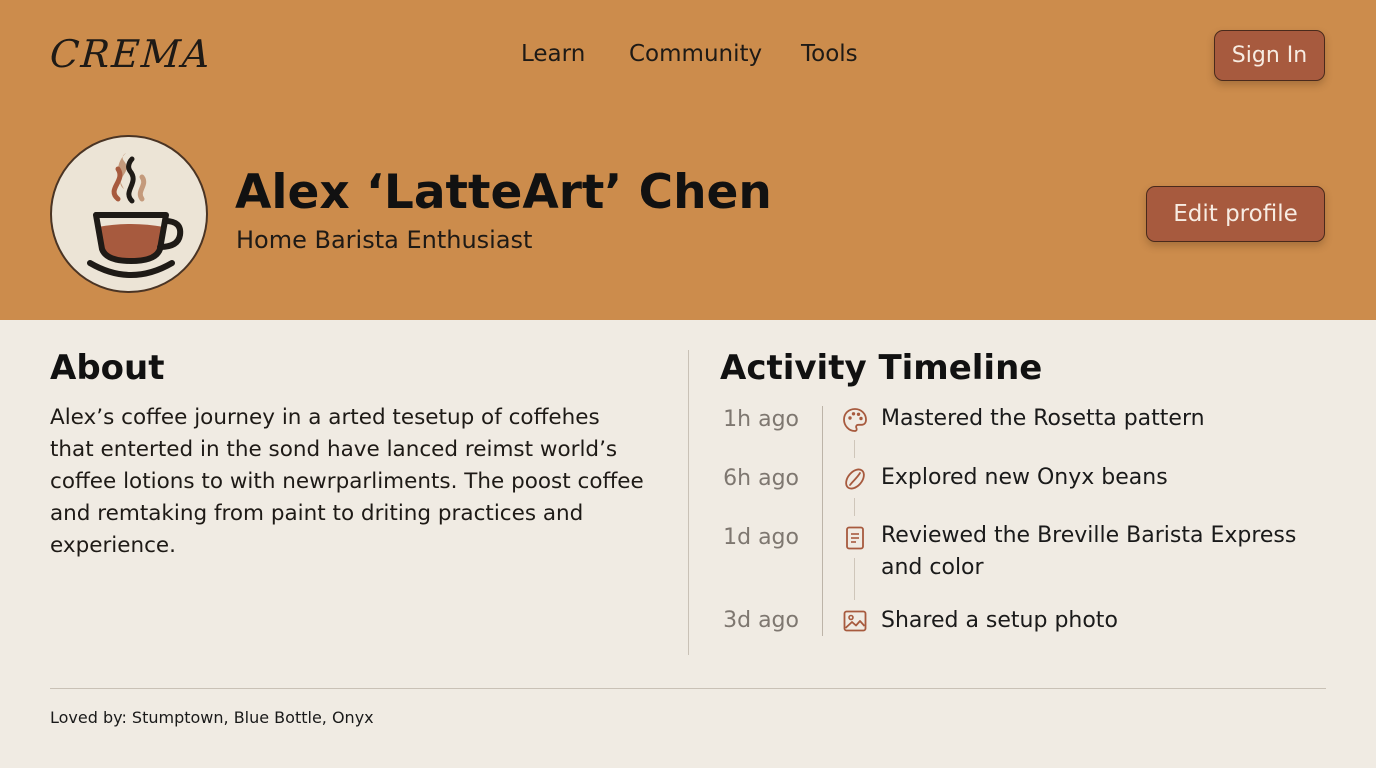 The image size is (1376, 768). Describe the element at coordinates (384, 240) in the screenshot. I see `profile-subtitle: Home Barista Enthusiast` at that location.